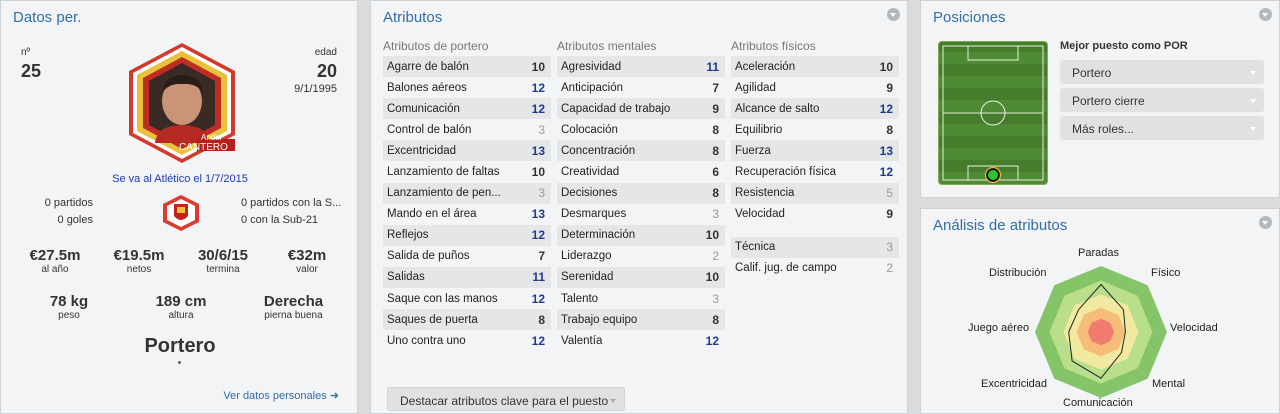 This screenshot has height=414, width=1280. I want to click on attribute-name: Saques de puerta, so click(432, 319).